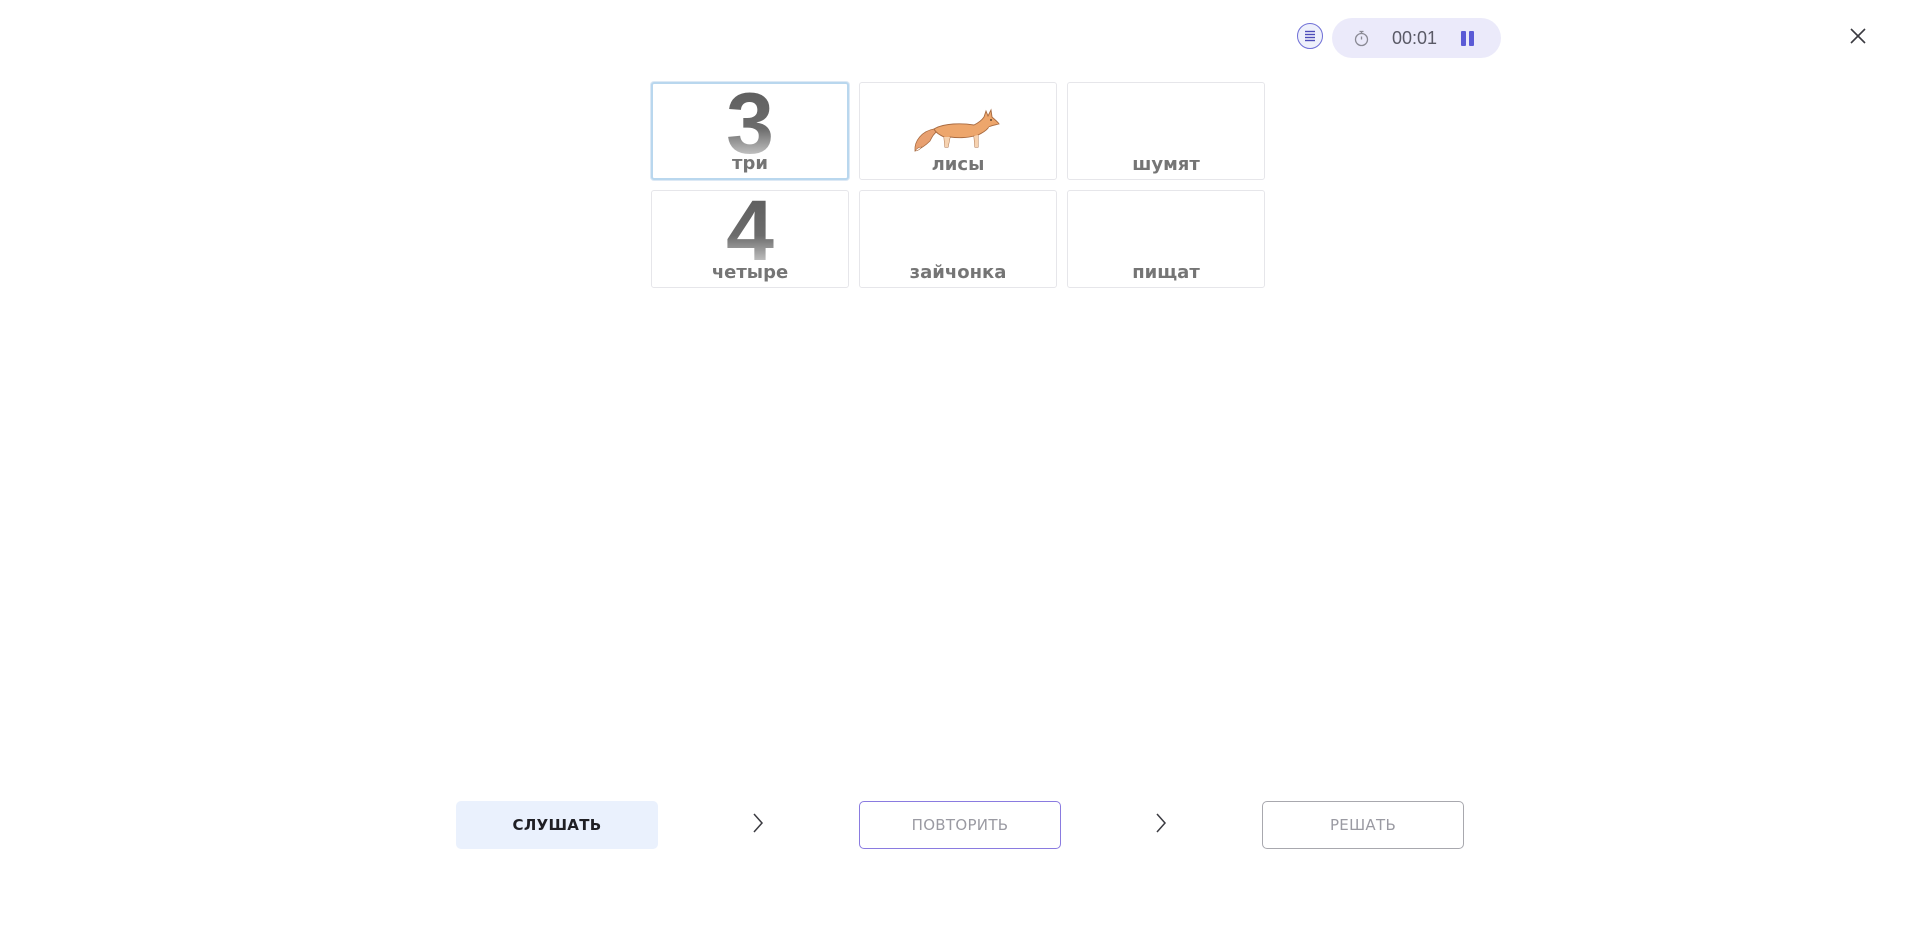  What do you see at coordinates (1468, 38) in the screenshot?
I see `pause-icon` at bounding box center [1468, 38].